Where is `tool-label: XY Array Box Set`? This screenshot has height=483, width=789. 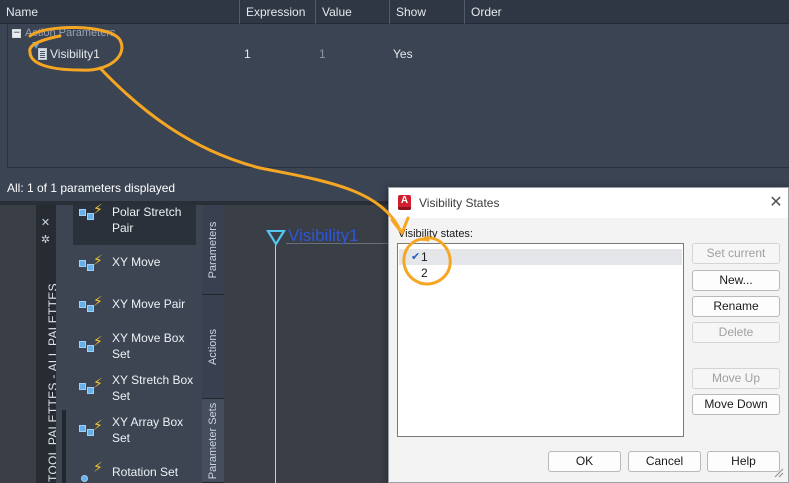 tool-label: XY Array Box Set is located at coordinates (148, 430).